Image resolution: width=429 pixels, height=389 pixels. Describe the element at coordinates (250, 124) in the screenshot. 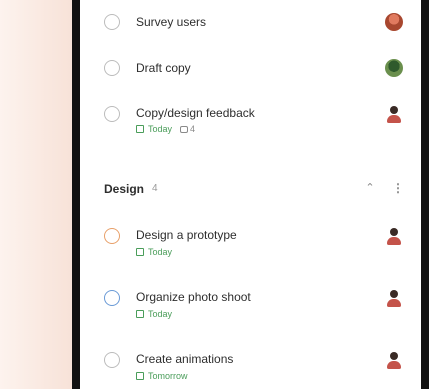

I see `task-row: Copy/design feedback Today 4` at that location.